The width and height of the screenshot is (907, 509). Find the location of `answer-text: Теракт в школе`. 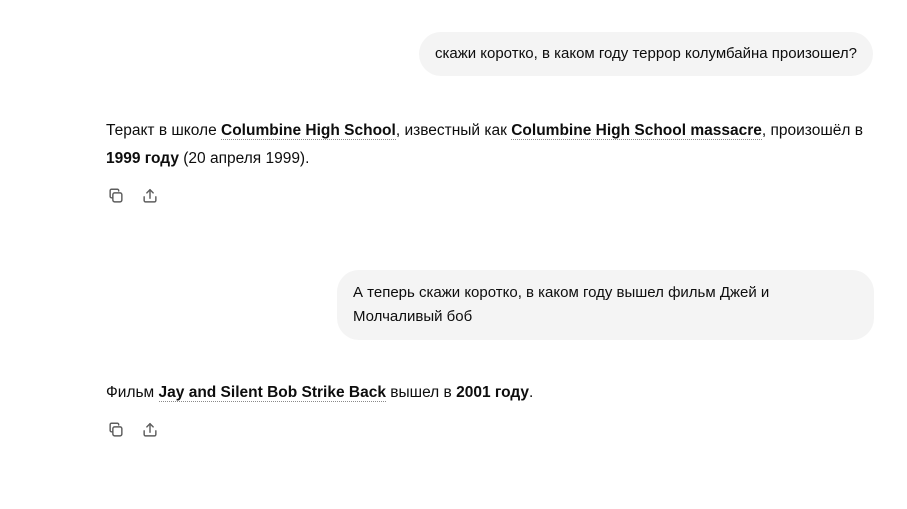

answer-text: Теракт в школе is located at coordinates (164, 130).